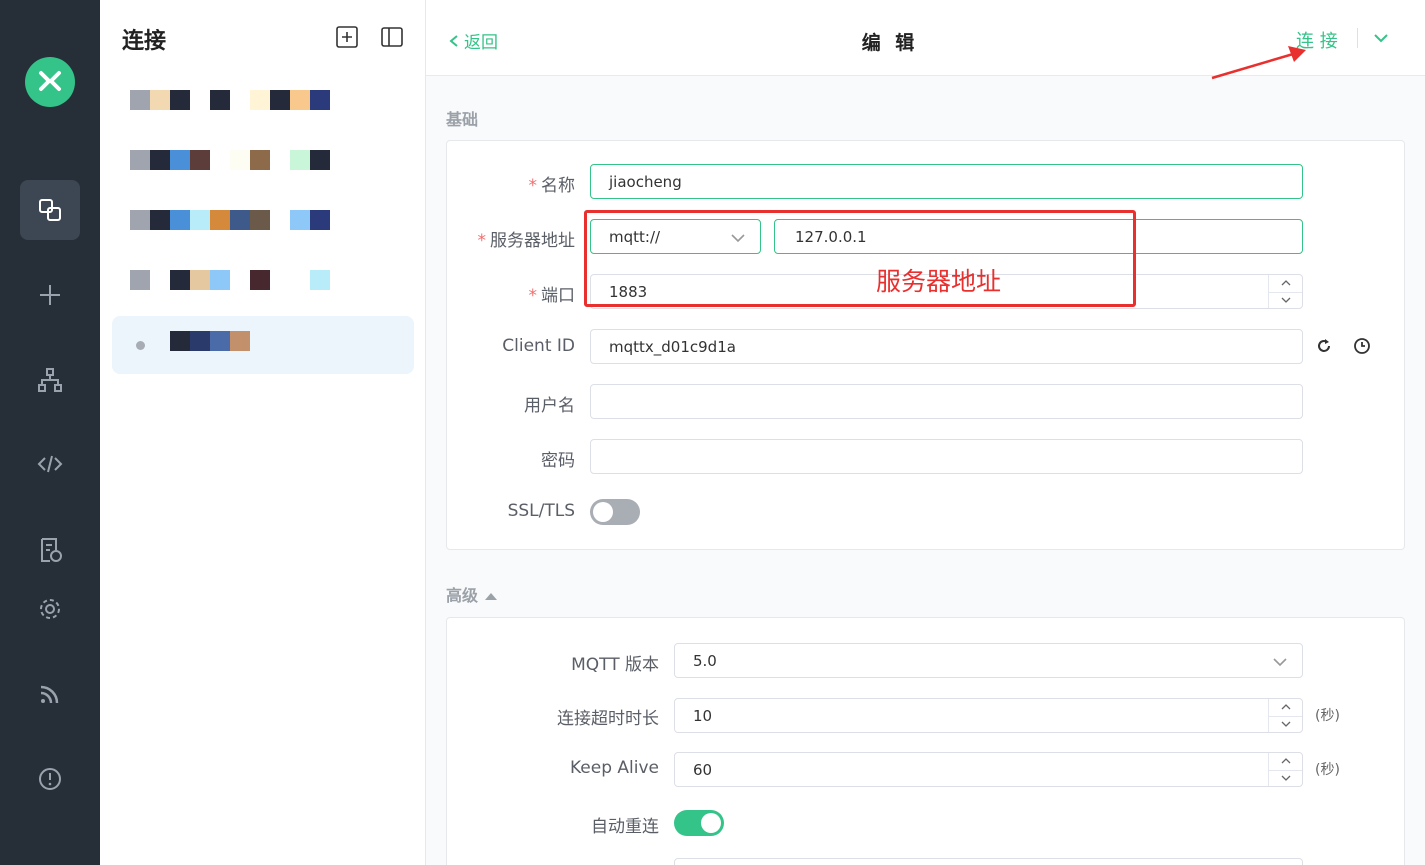 This screenshot has height=865, width=1425. What do you see at coordinates (988, 861) in the screenshot?
I see `next-field-input` at bounding box center [988, 861].